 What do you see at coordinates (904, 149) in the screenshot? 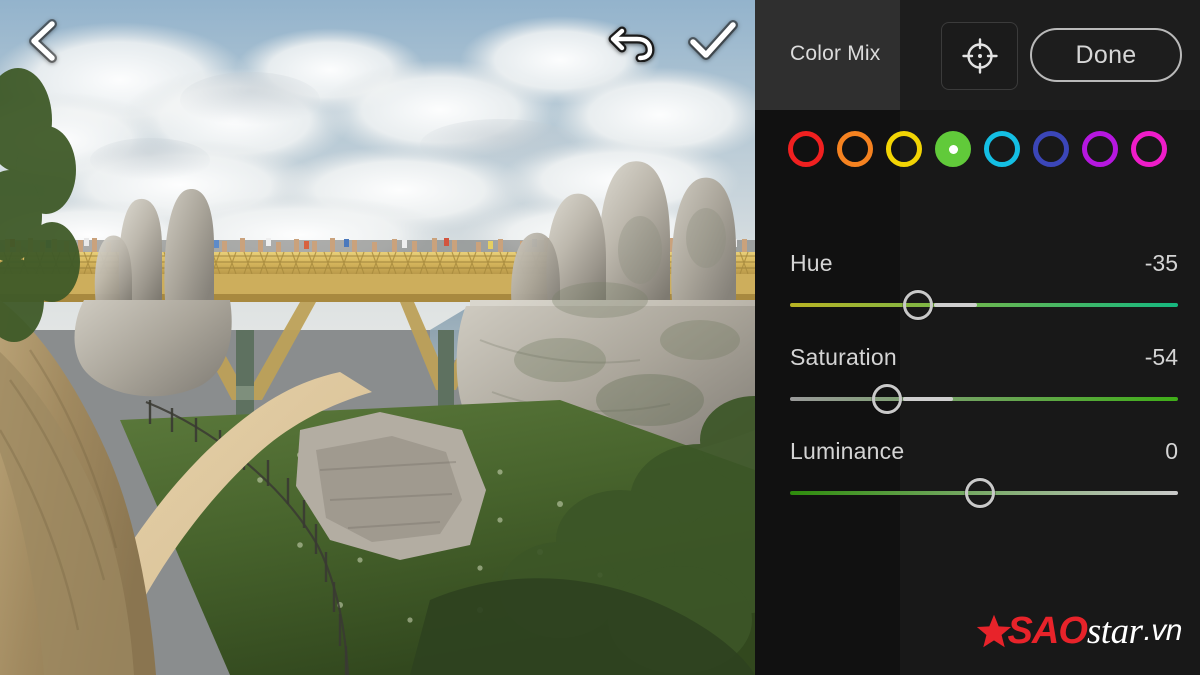
I see `color-swatch-yellow` at bounding box center [904, 149].